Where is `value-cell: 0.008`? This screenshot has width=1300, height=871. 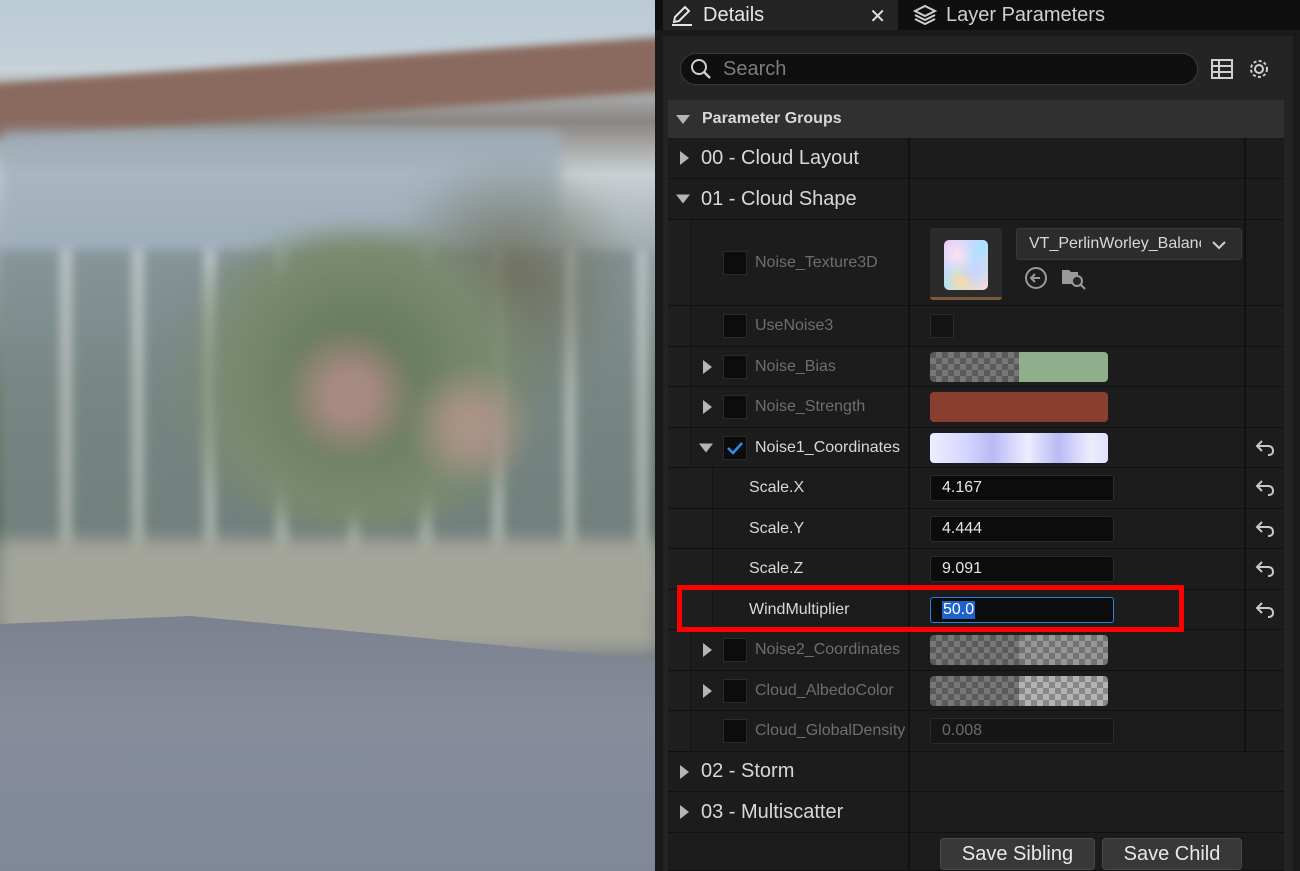
value-cell: 0.008 is located at coordinates (1078, 731).